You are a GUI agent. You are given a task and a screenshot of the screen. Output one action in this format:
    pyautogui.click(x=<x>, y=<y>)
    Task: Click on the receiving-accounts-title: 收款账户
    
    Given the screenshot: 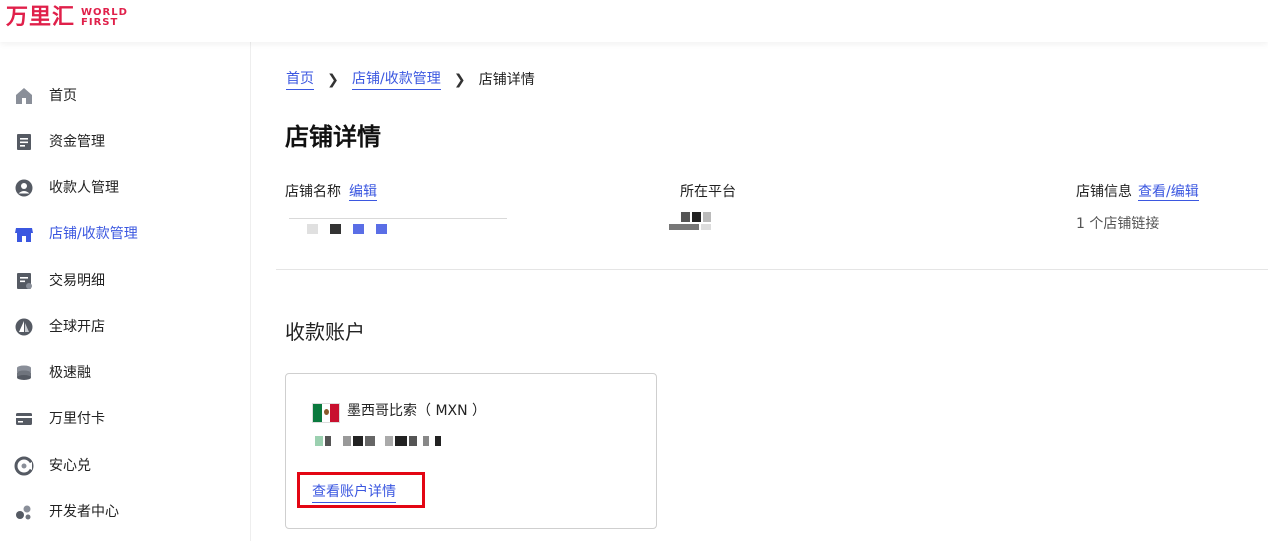 What is the action you would take?
    pyautogui.click(x=325, y=332)
    